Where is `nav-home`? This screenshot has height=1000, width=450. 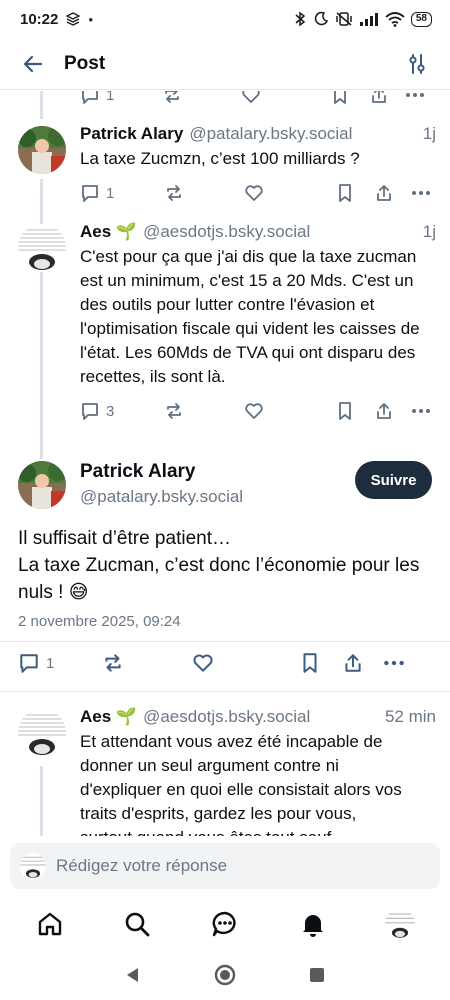 nav-home is located at coordinates (50, 924).